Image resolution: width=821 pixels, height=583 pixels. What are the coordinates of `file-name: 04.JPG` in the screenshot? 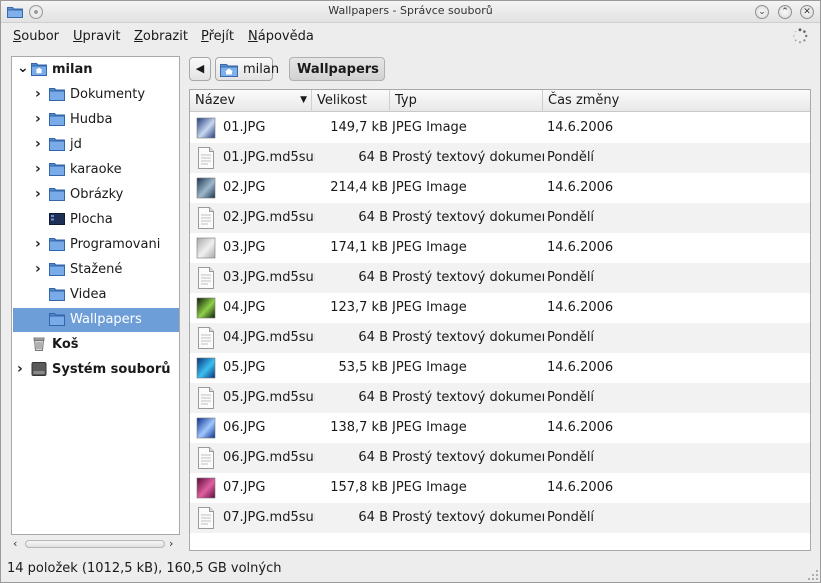 It's located at (244, 307).